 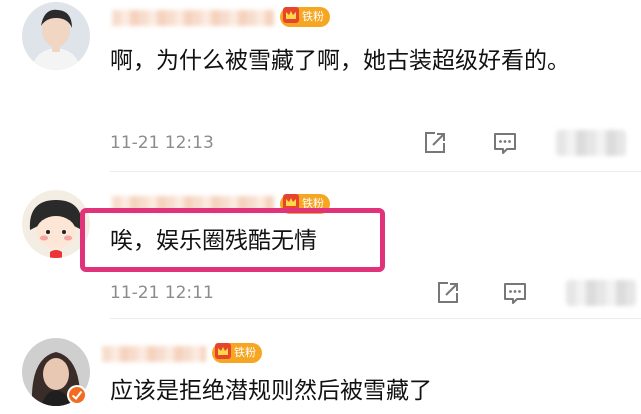 What do you see at coordinates (271, 391) in the screenshot?
I see `comment-text: 应该是拒绝潜规则然后被雪藏了` at bounding box center [271, 391].